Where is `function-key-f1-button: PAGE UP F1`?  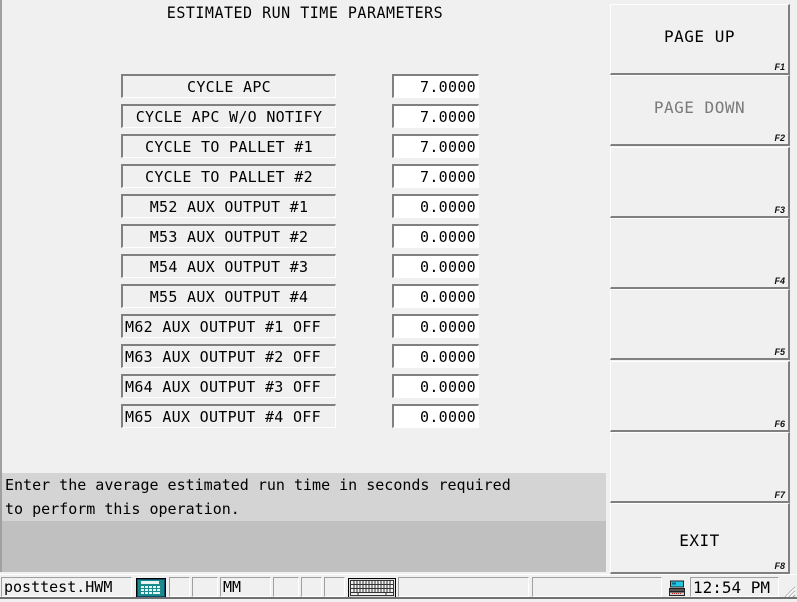
function-key-f1-button: PAGE UP F1 is located at coordinates (700, 39).